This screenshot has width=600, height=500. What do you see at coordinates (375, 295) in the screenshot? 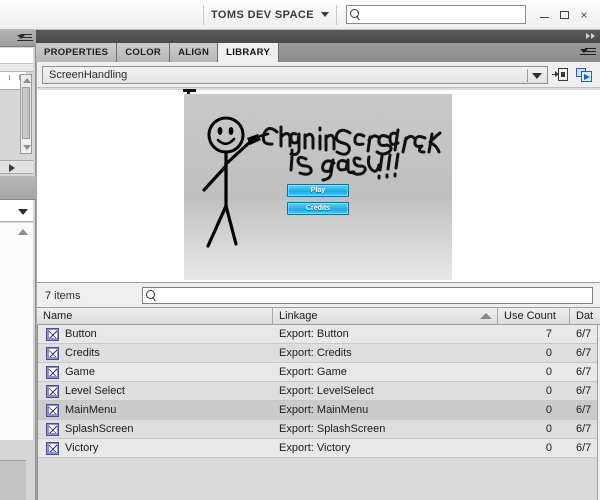
I see `library-search-input` at bounding box center [375, 295].